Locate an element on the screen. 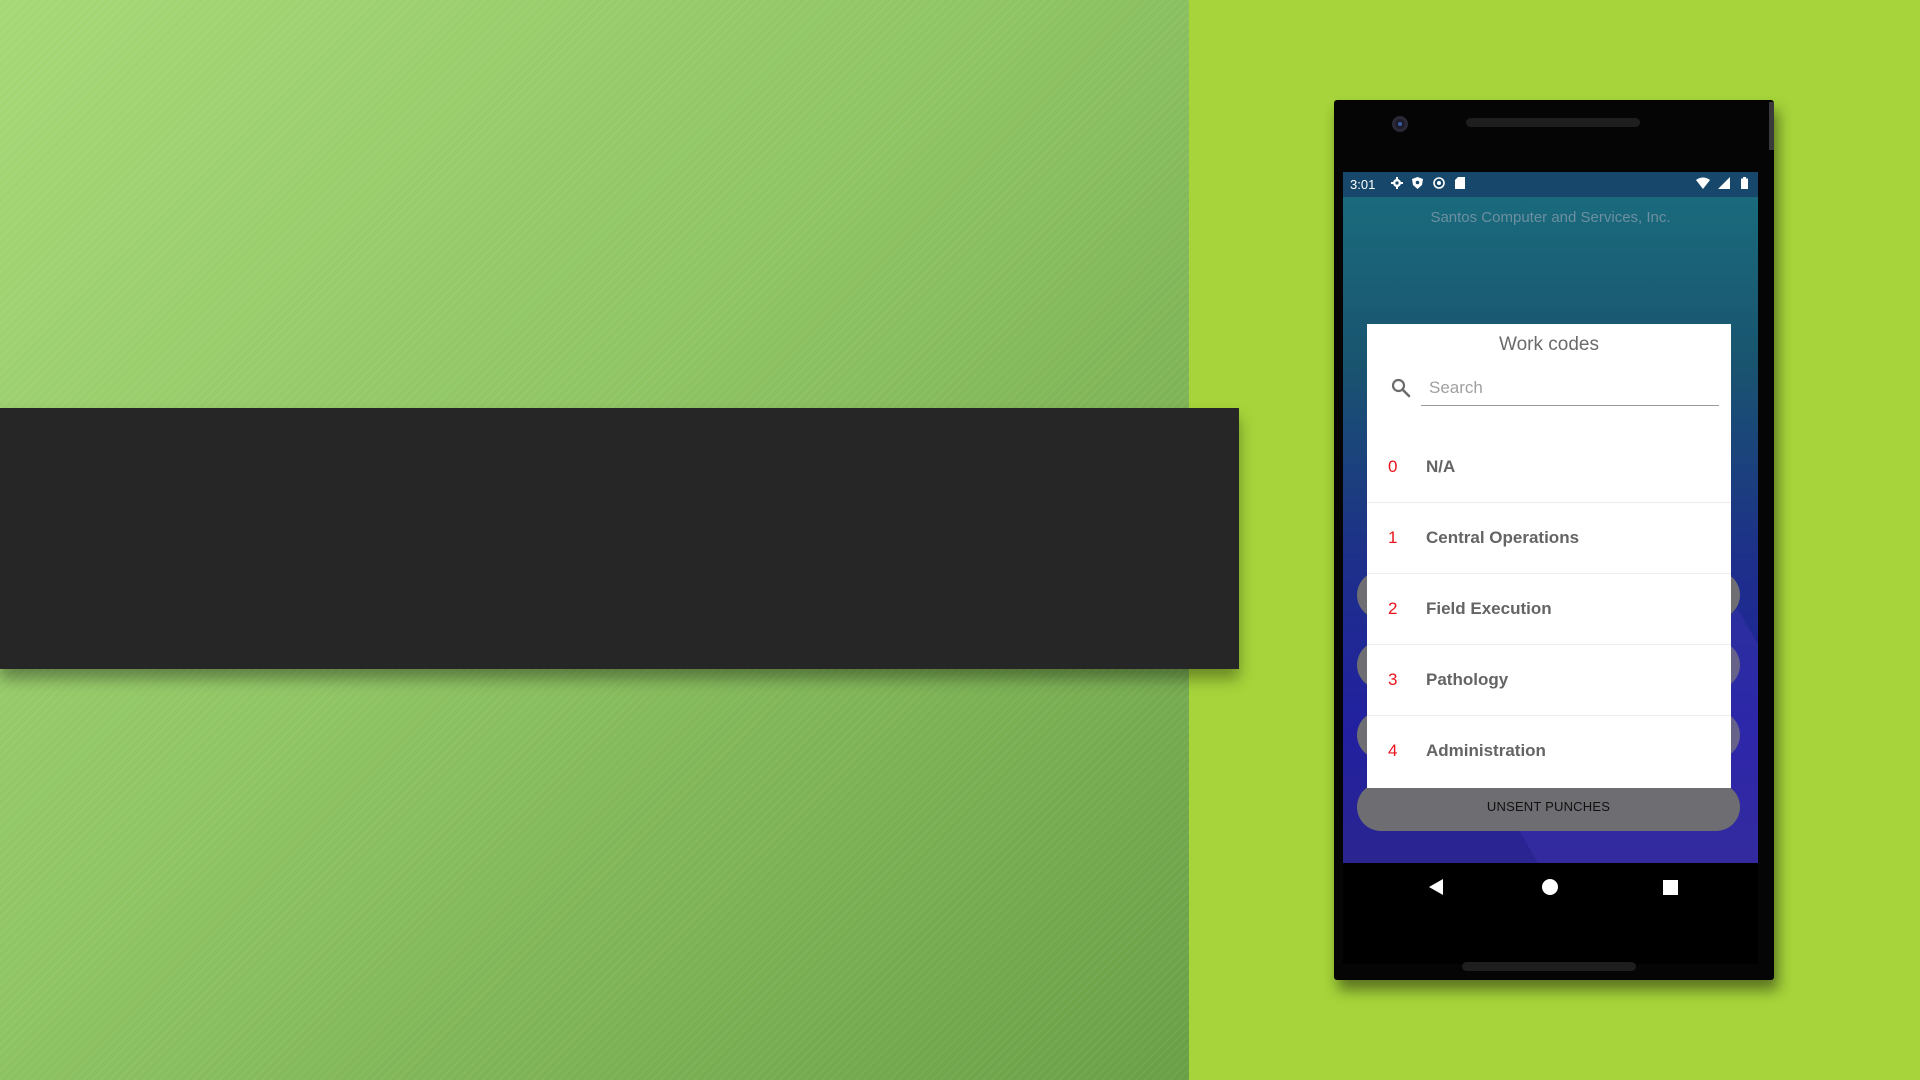 This screenshot has width=1920, height=1080. signal-icon is located at coordinates (1723, 184).